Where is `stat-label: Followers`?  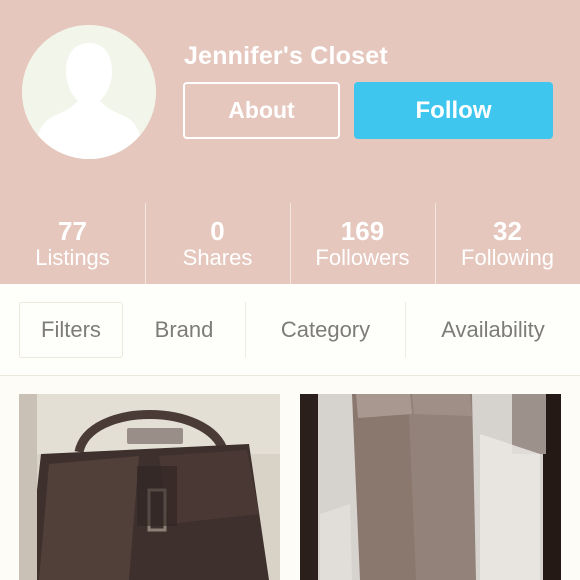 stat-label: Followers is located at coordinates (362, 257).